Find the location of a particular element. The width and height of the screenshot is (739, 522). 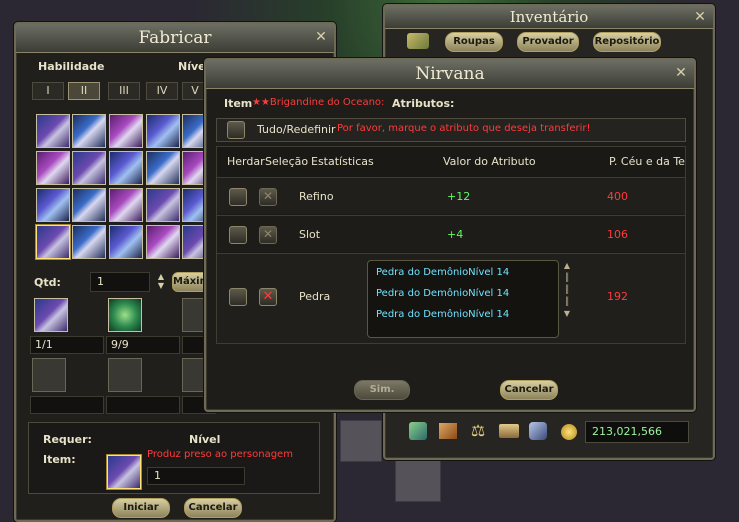

armor-icon is located at coordinates (538, 431).